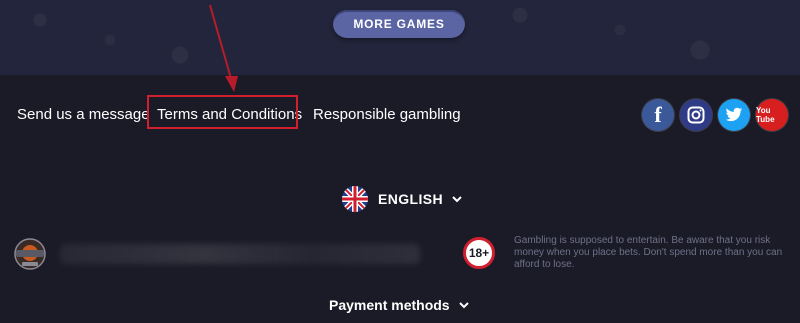 The width and height of the screenshot is (800, 323). I want to click on terms-highlight-box, so click(222, 112).